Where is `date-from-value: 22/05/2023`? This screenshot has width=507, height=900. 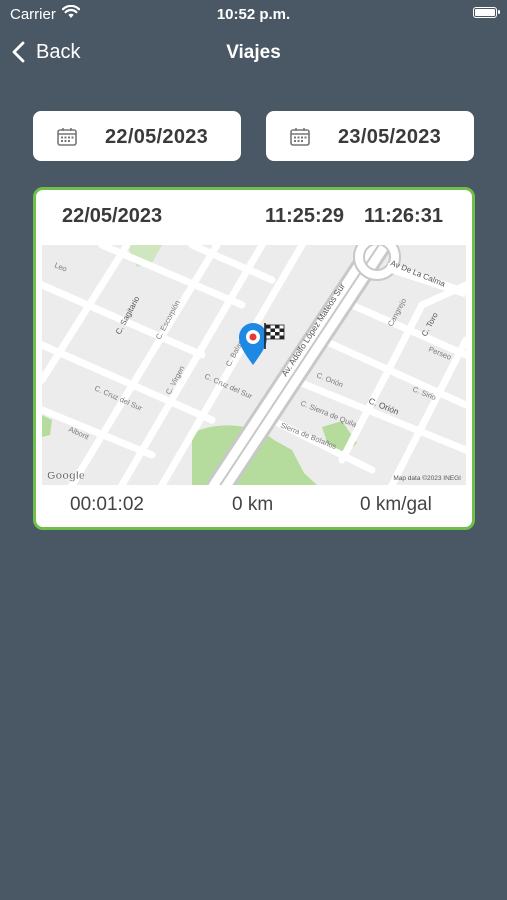 date-from-value: 22/05/2023 is located at coordinates (157, 137).